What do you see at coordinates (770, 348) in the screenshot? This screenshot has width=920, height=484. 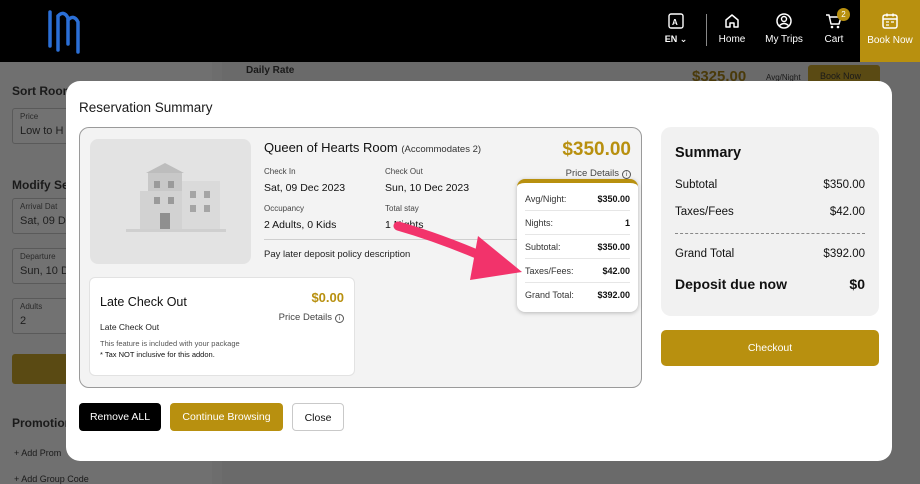 I see `checkout-button: Checkout` at bounding box center [770, 348].